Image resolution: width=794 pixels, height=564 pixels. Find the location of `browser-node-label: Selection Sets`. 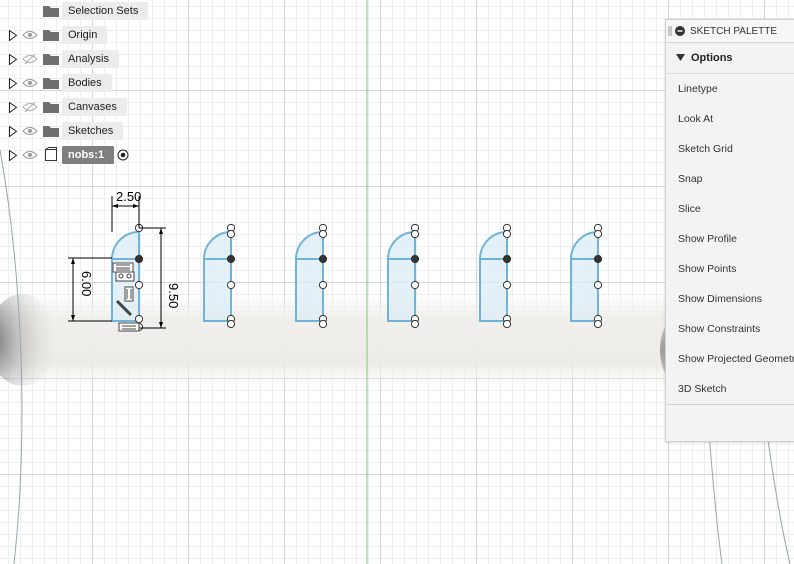

browser-node-label: Selection Sets is located at coordinates (105, 11).